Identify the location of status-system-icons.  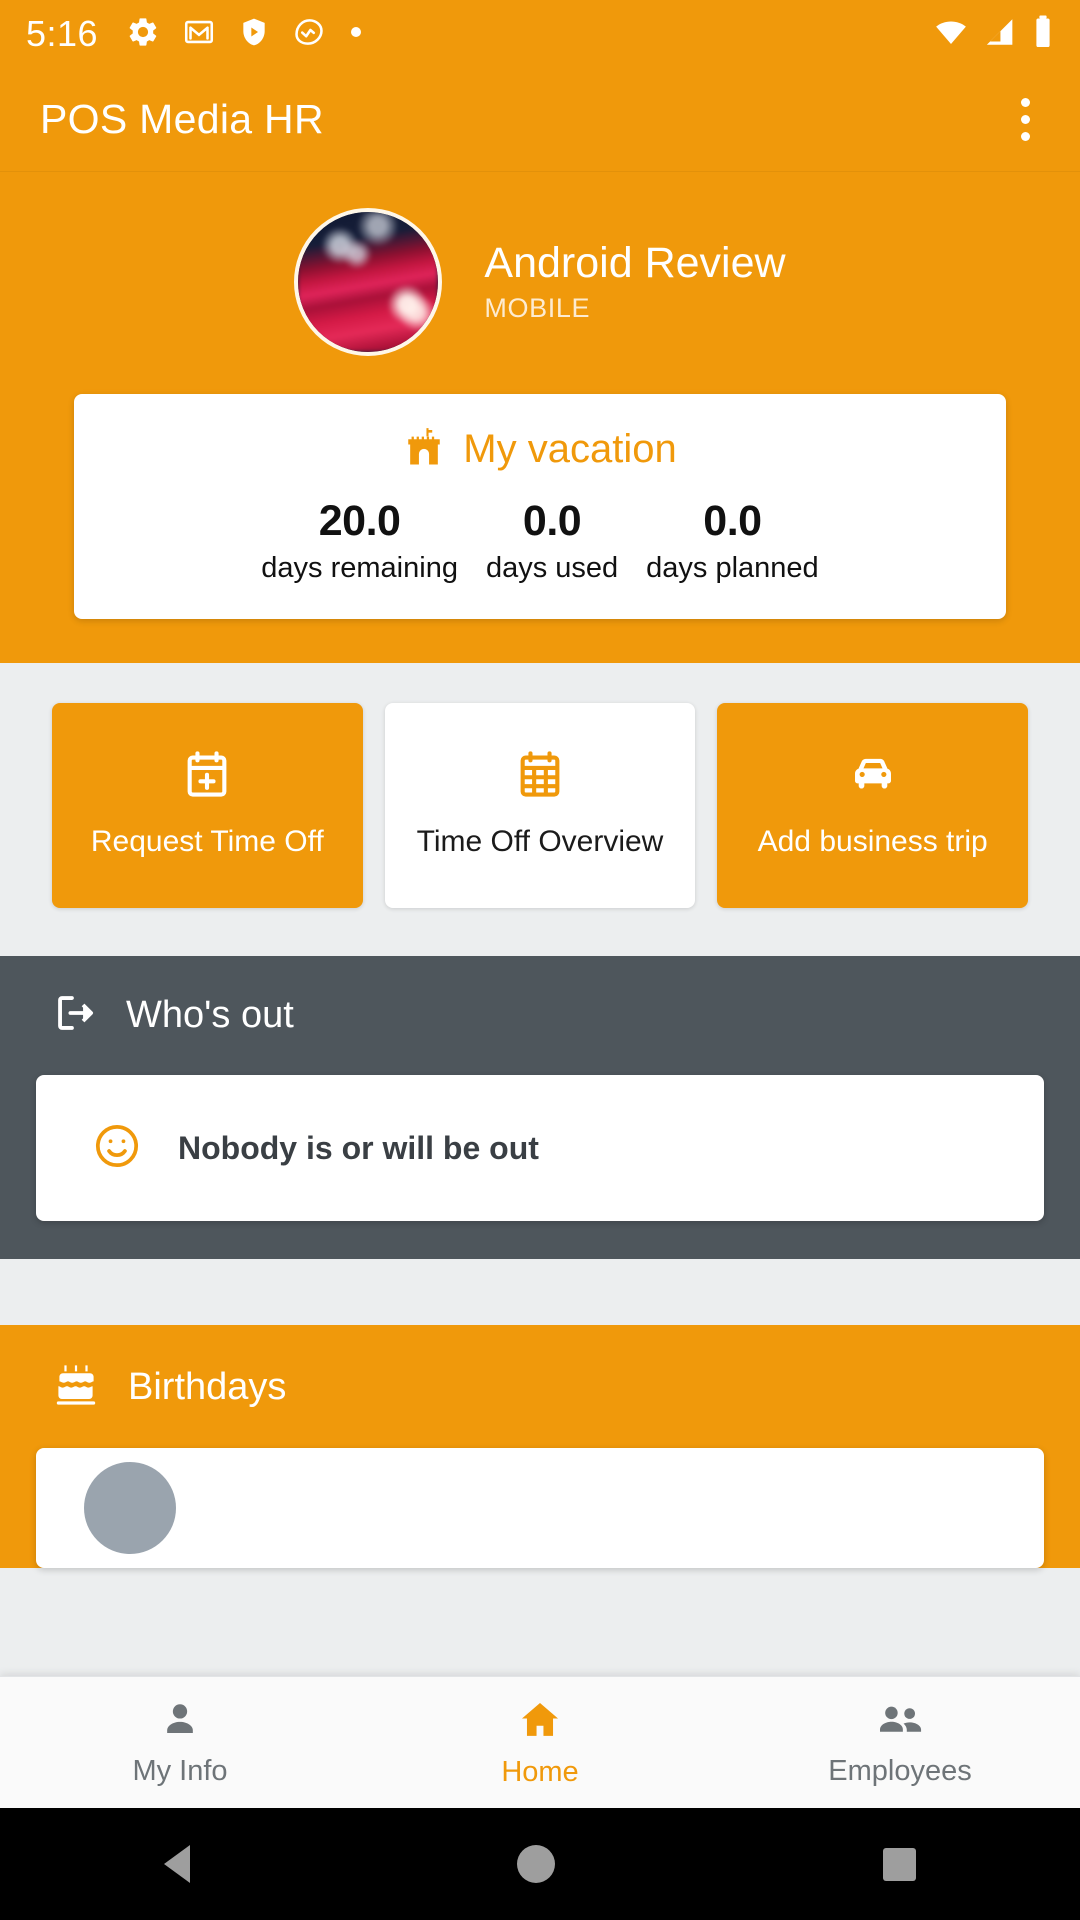
(993, 34).